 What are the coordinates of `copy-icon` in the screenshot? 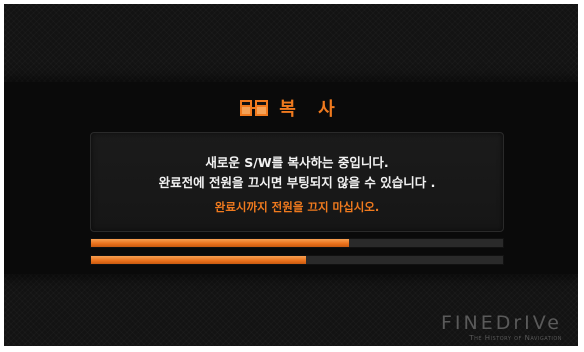 It's located at (254, 108).